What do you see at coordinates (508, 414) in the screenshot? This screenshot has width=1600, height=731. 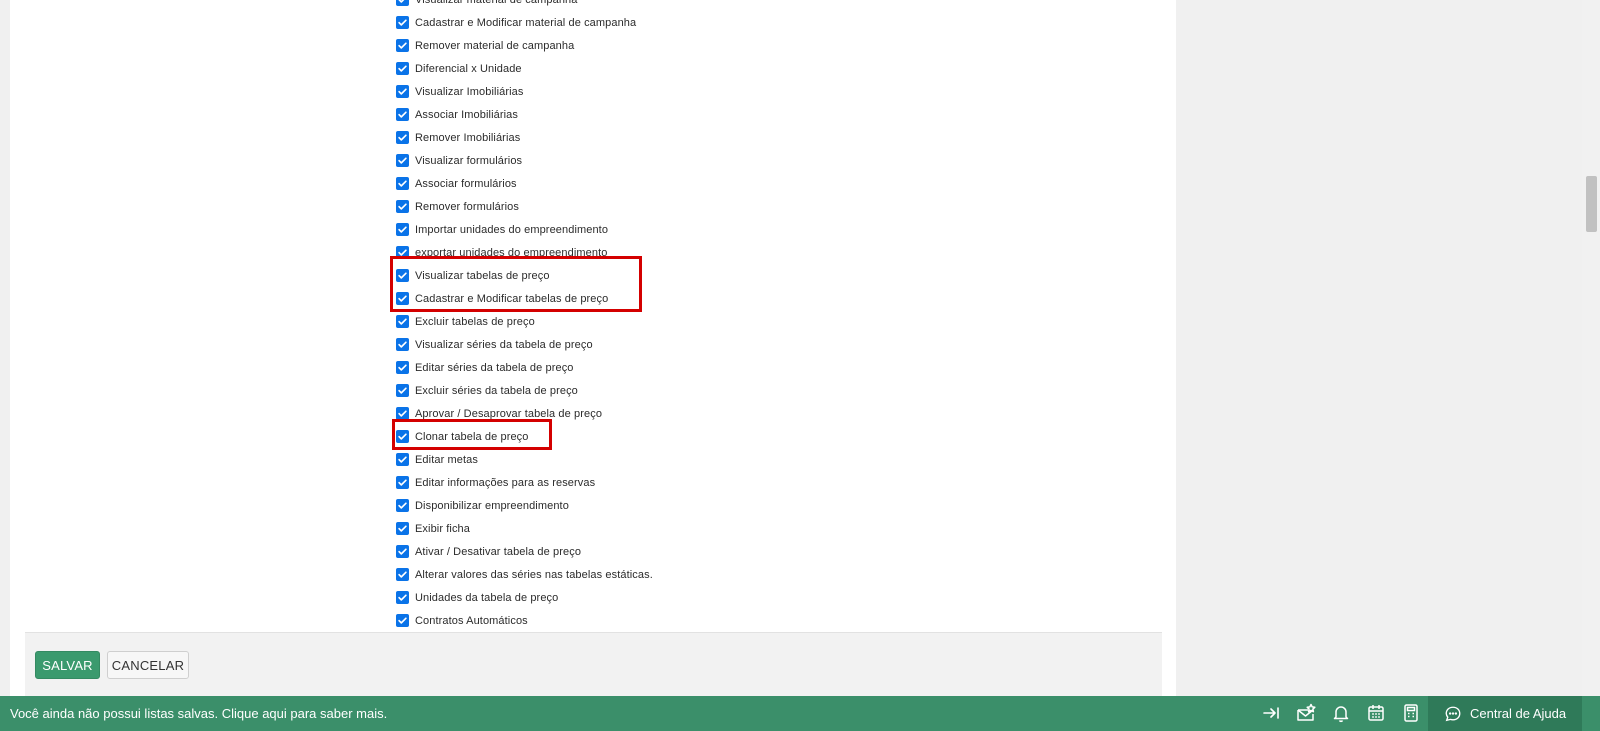 I see `permission-label: Aprovar / Desaprovar tabela de preço` at bounding box center [508, 414].